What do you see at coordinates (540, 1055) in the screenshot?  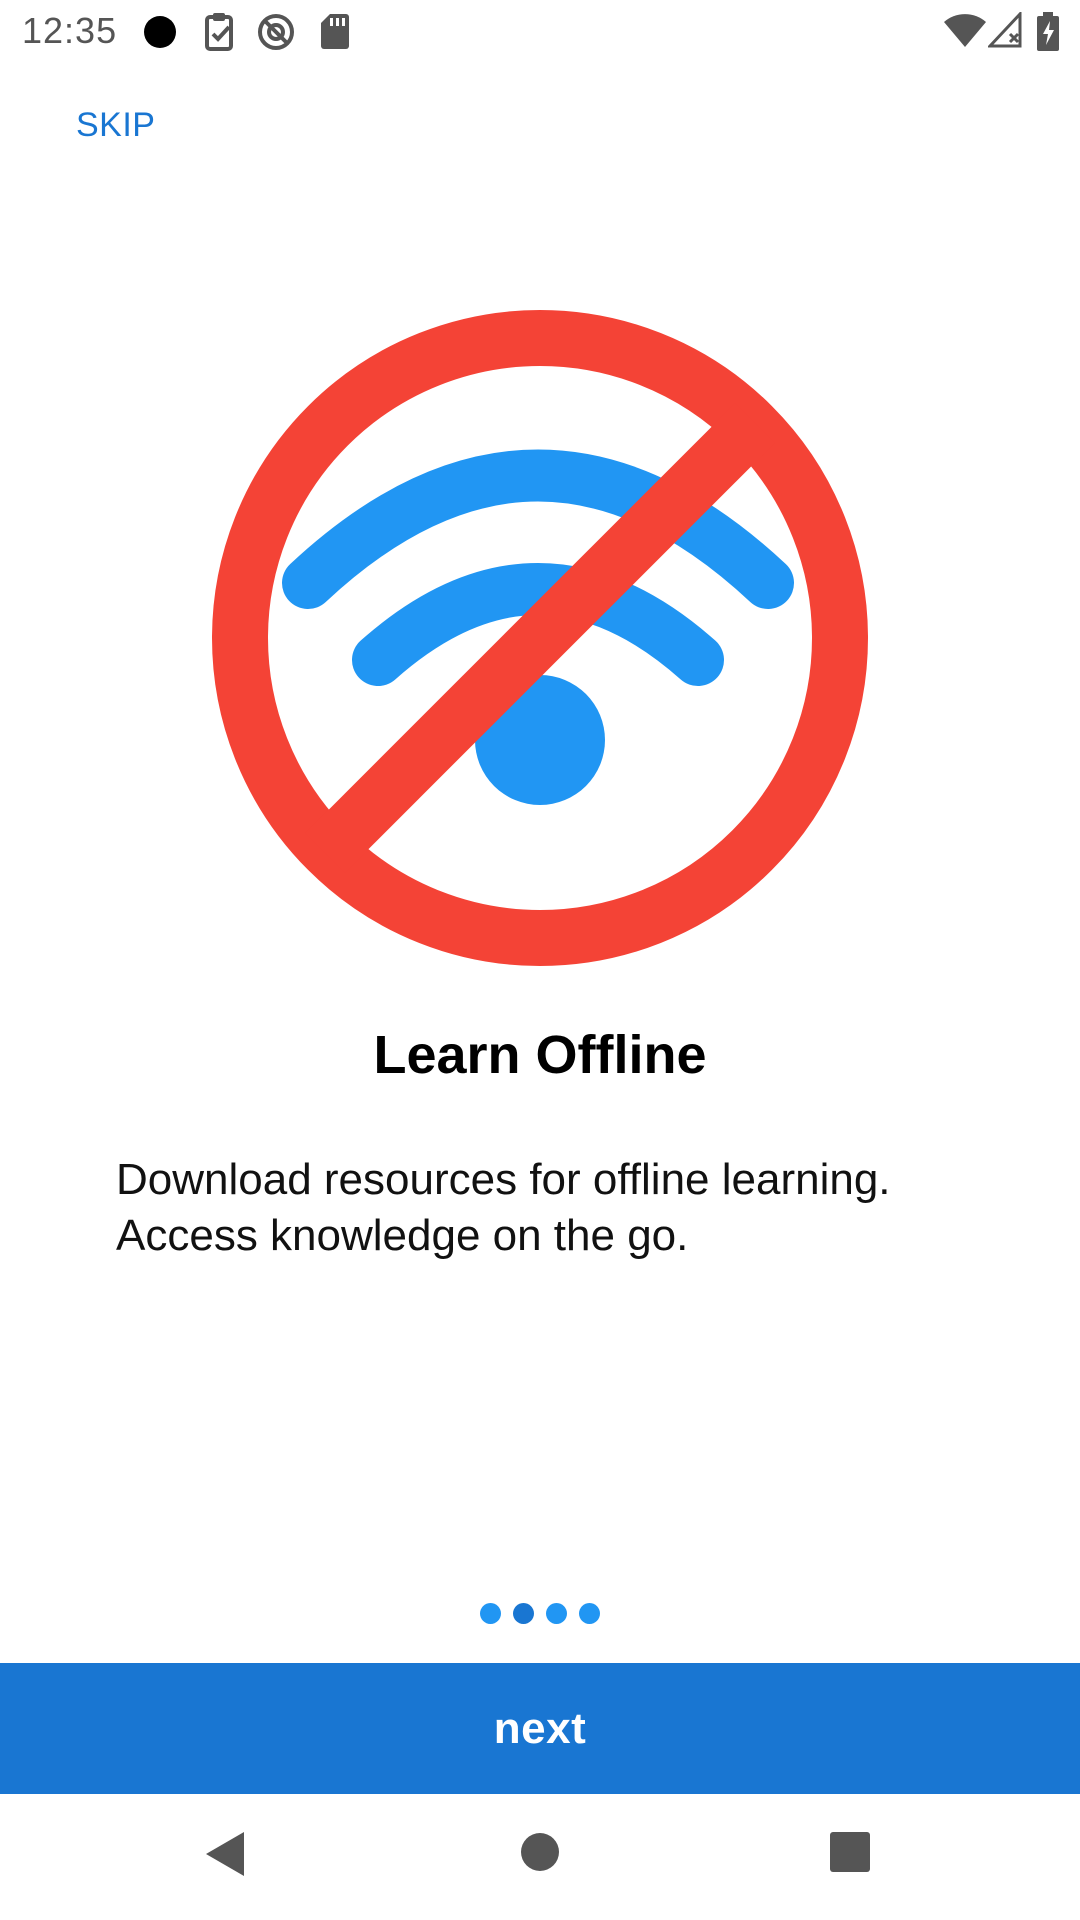 I see `page-title: Learn Offline` at bounding box center [540, 1055].